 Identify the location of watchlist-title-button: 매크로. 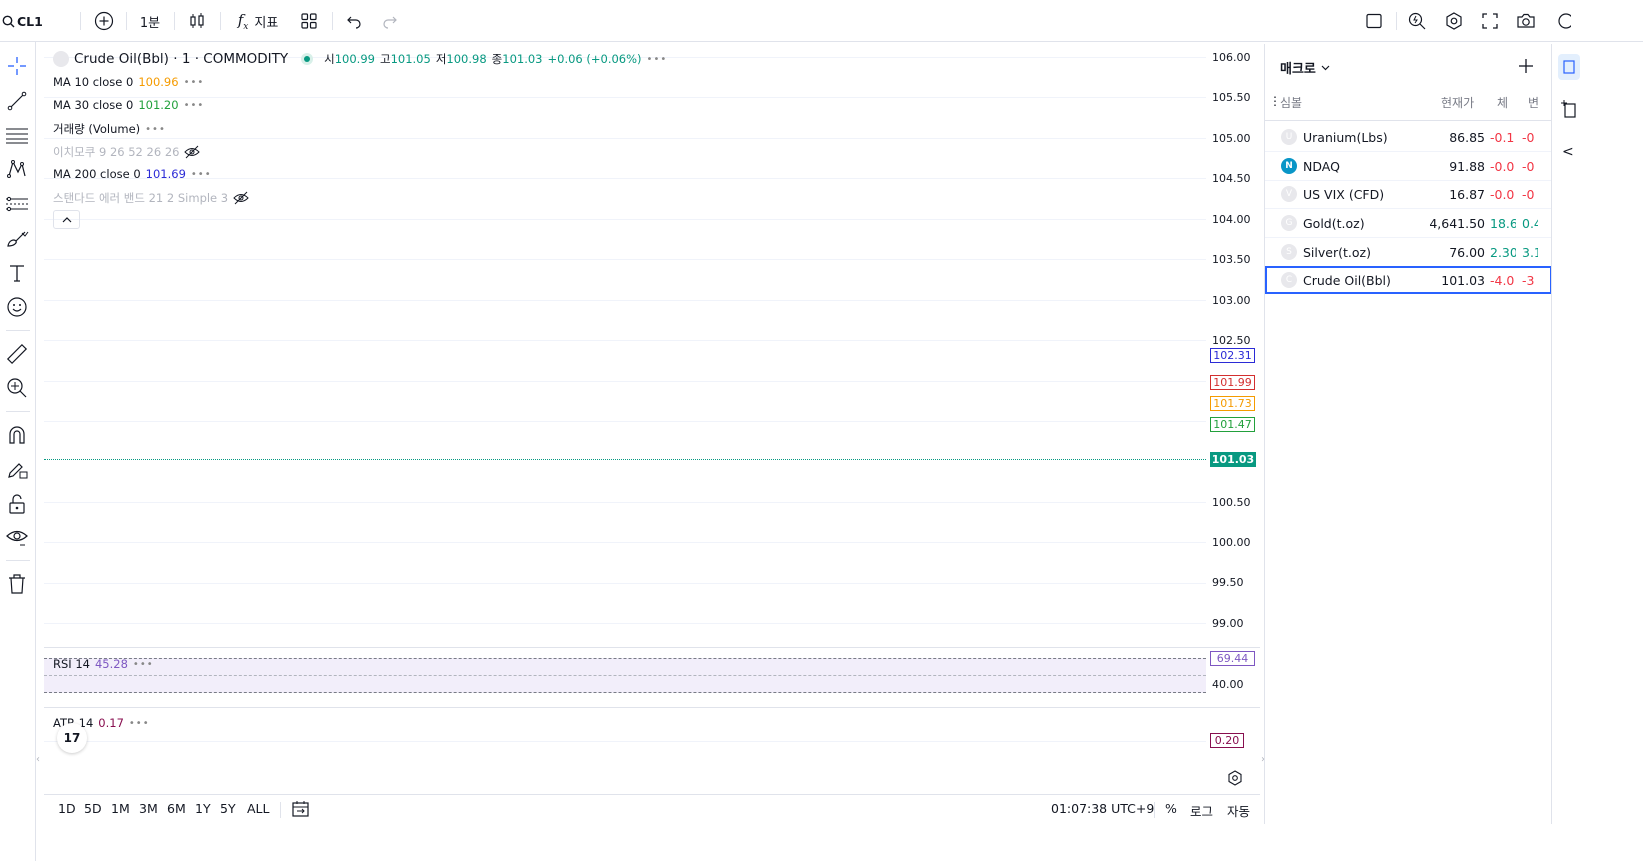
(1305, 67).